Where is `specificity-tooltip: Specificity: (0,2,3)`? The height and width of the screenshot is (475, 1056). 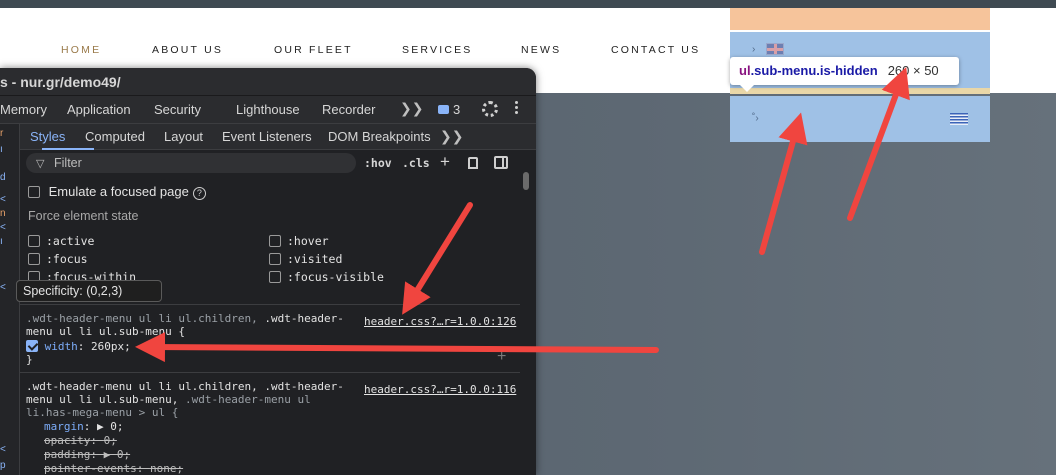
specificity-tooltip: Specificity: (0,2,3) is located at coordinates (89, 291).